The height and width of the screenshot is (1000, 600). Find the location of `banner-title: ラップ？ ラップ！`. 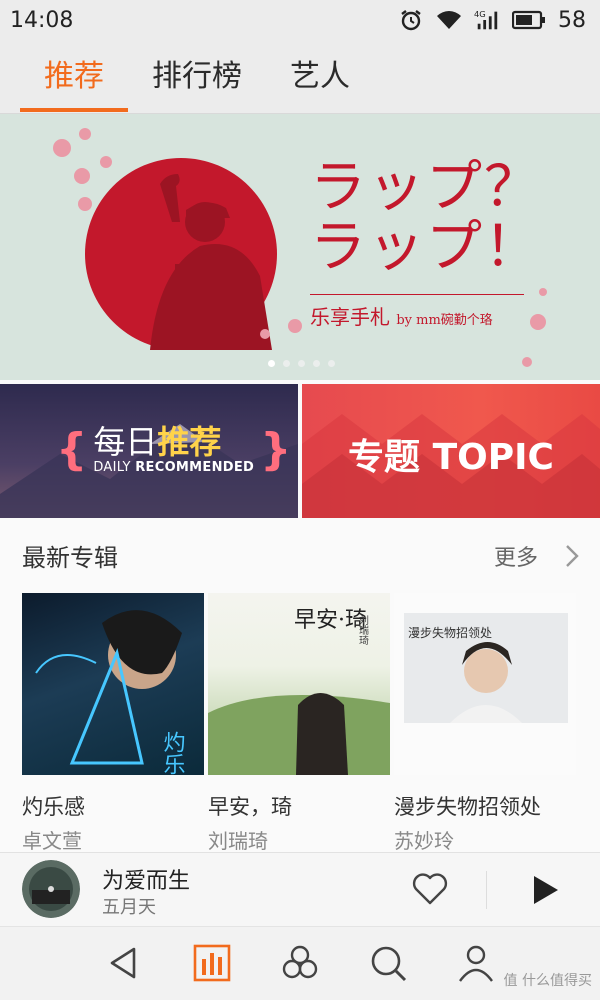

banner-title: ラップ？ ラップ！ is located at coordinates (426, 218).